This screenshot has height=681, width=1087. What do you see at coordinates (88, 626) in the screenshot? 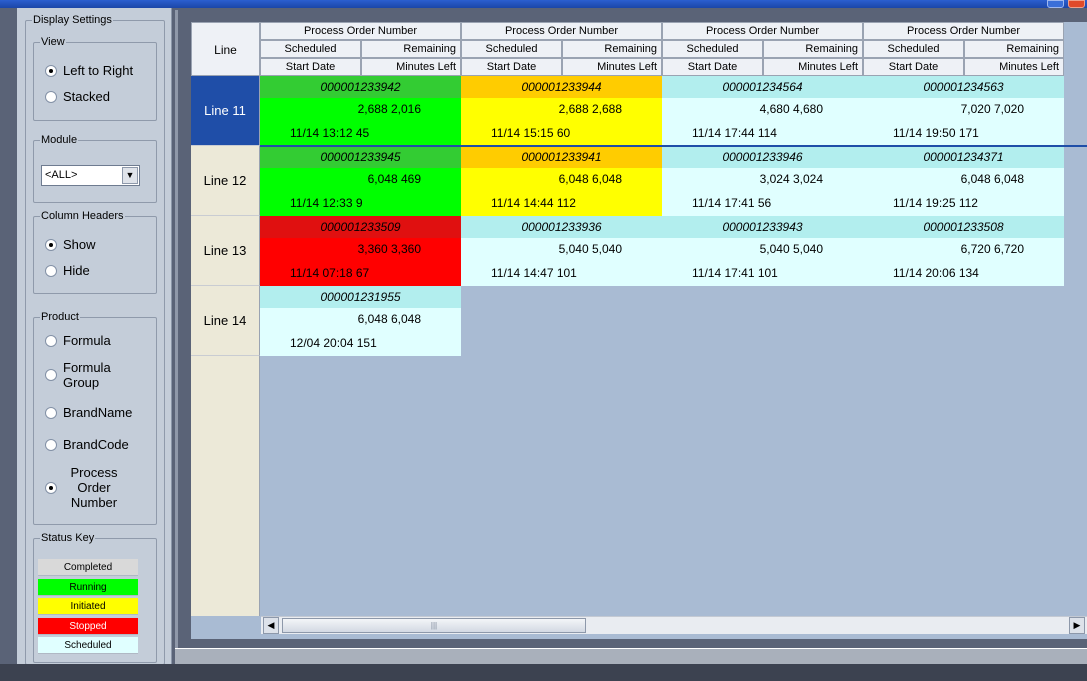
I see `status-key-stopped: Stopped` at bounding box center [88, 626].